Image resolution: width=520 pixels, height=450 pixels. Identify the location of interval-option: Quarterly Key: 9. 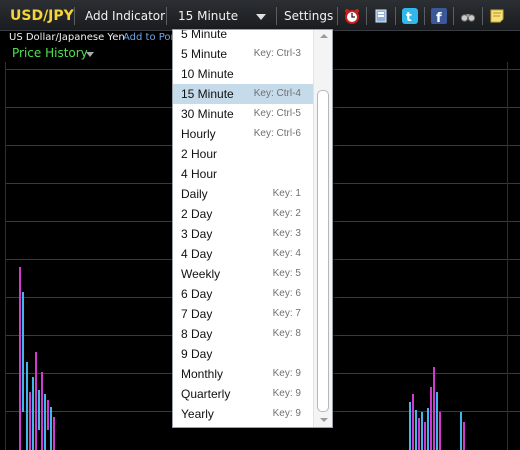
(243, 394).